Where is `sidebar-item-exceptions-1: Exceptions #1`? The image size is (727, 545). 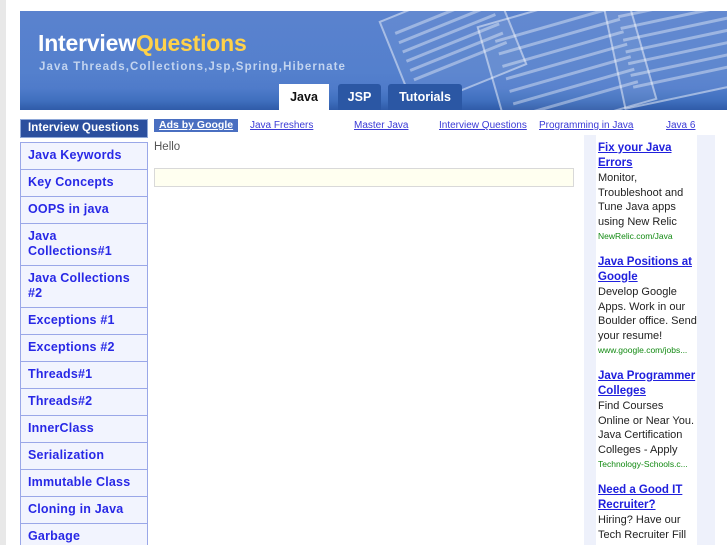
sidebar-item-exceptions-1: Exceptions #1 is located at coordinates (84, 321).